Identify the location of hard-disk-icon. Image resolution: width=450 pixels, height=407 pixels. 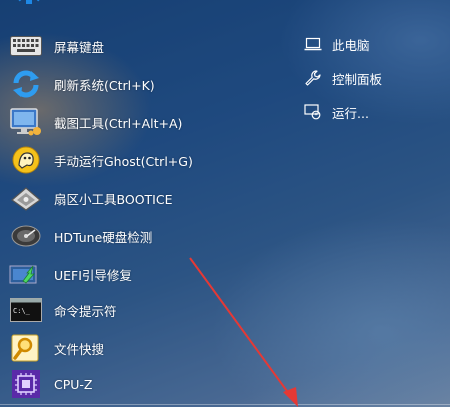
(26, 236).